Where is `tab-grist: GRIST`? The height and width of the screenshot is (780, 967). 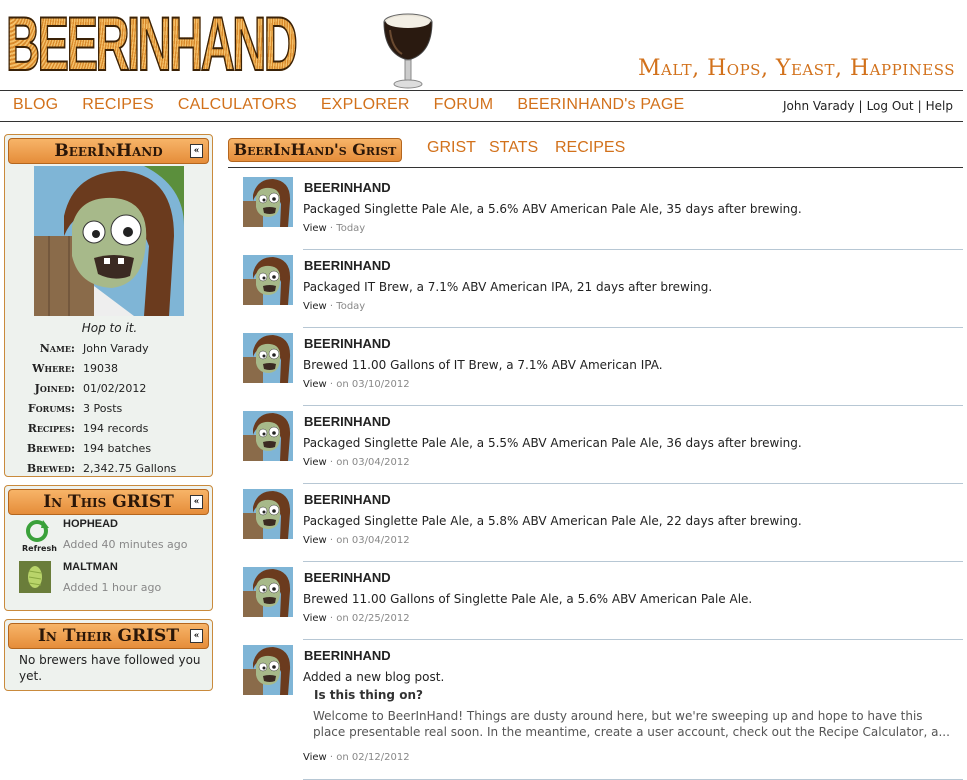 tab-grist: GRIST is located at coordinates (451, 148).